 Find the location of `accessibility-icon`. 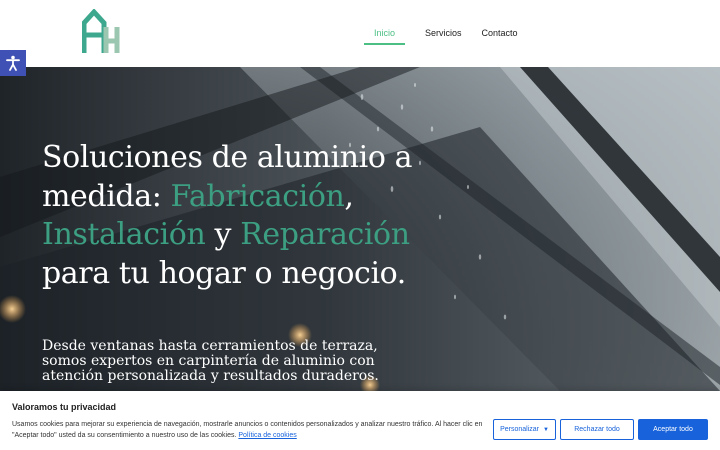

accessibility-icon is located at coordinates (13, 63).